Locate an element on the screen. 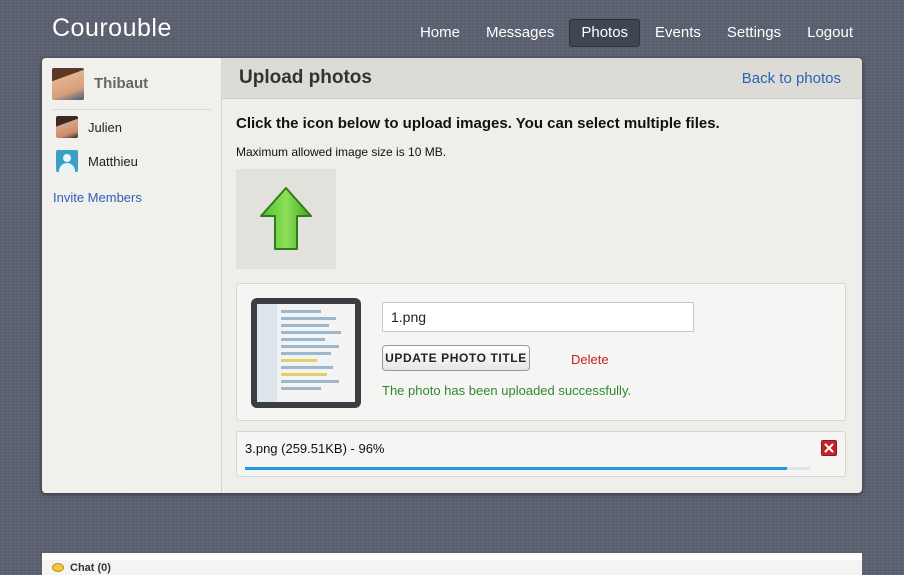 The height and width of the screenshot is (575, 904). member-name: Matthieu is located at coordinates (113, 161).